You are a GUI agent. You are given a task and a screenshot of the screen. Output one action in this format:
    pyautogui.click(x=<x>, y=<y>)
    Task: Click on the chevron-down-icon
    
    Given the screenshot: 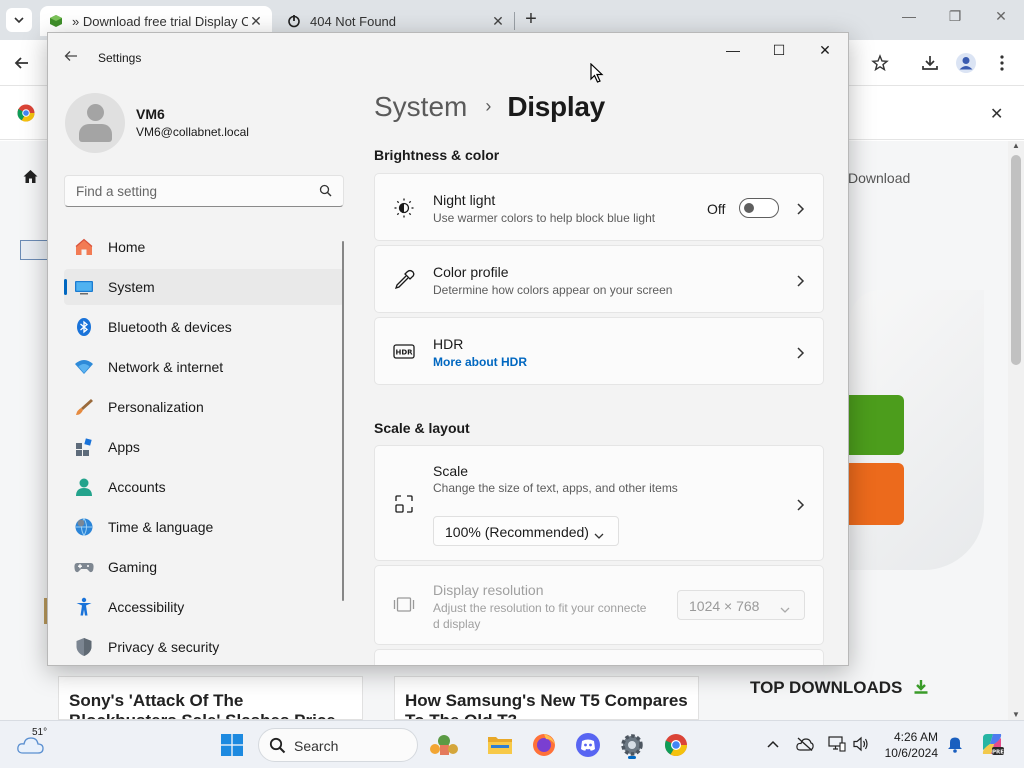 What is the action you would take?
    pyautogui.click(x=599, y=533)
    